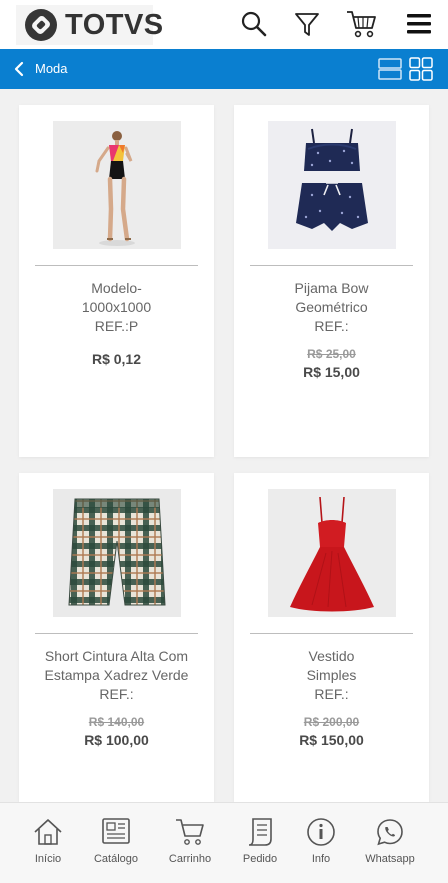  I want to click on product-name-line: Modelo-, so click(116, 288).